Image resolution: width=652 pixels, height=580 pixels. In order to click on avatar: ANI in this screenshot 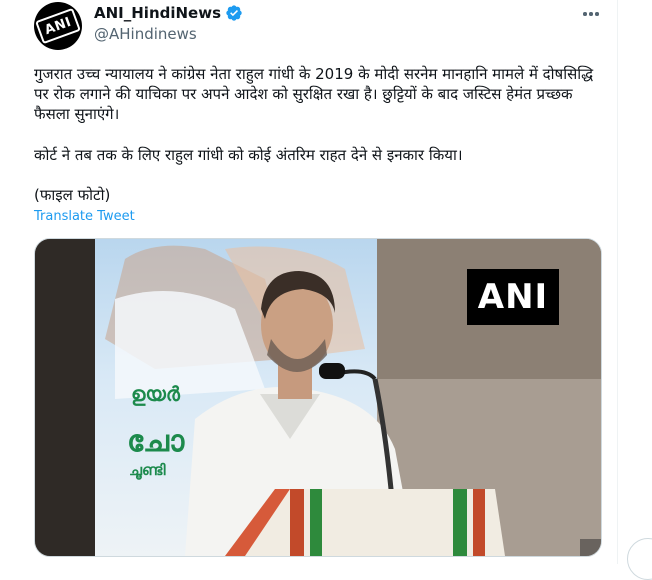, I will do `click(58, 26)`.